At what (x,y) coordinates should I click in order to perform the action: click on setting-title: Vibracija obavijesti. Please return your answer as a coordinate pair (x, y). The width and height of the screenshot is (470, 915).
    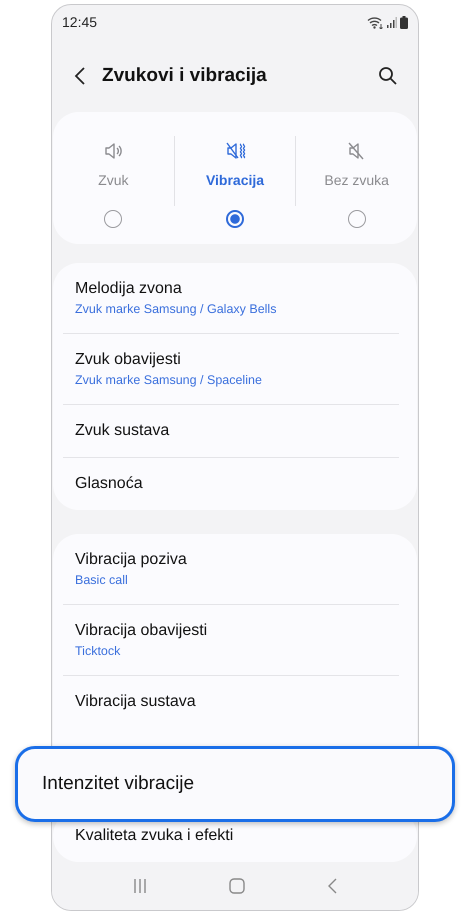
    Looking at the image, I should click on (235, 631).